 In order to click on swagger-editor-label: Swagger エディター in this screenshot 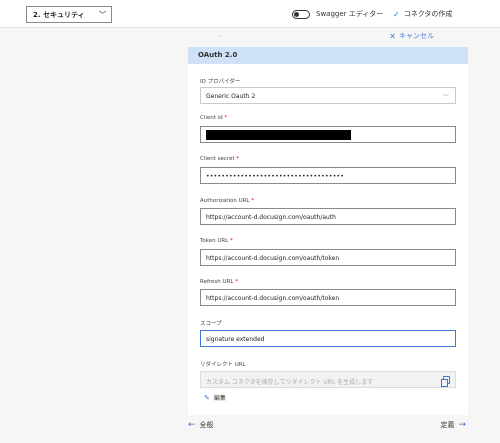, I will do `click(350, 14)`.